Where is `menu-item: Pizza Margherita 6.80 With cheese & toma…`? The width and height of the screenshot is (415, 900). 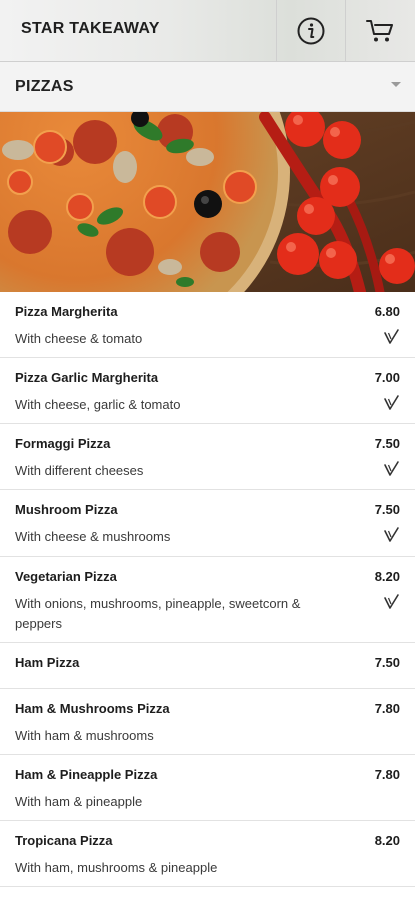
menu-item: Pizza Margherita 6.80 With cheese & toma… is located at coordinates (207, 325).